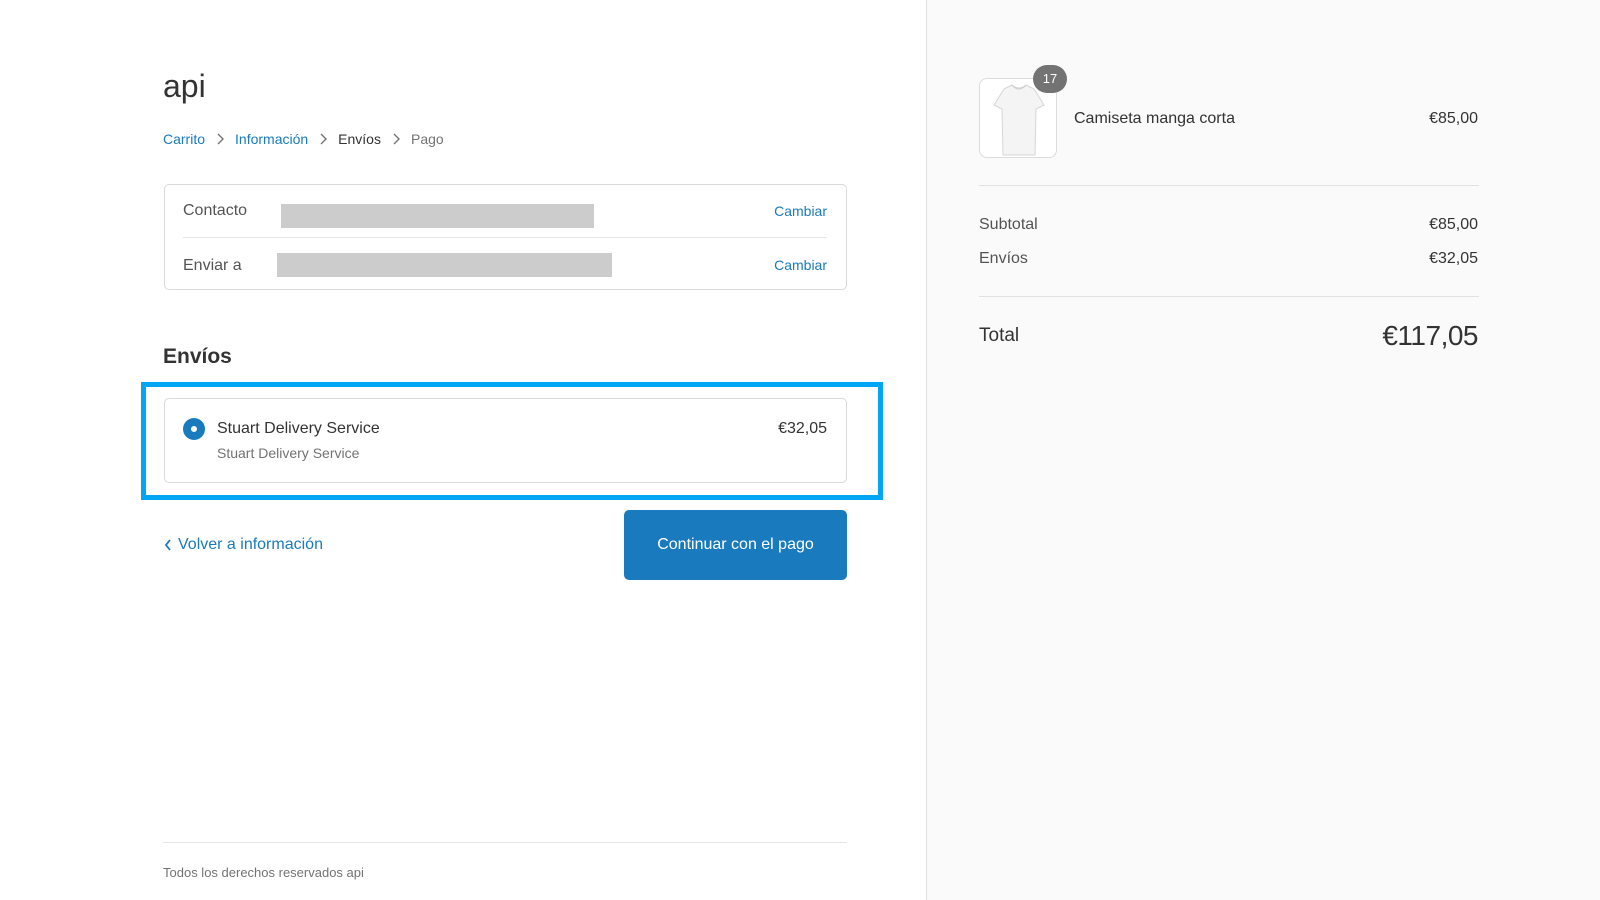  I want to click on continue-to-payment-button: Continuar con el pago, so click(735, 545).